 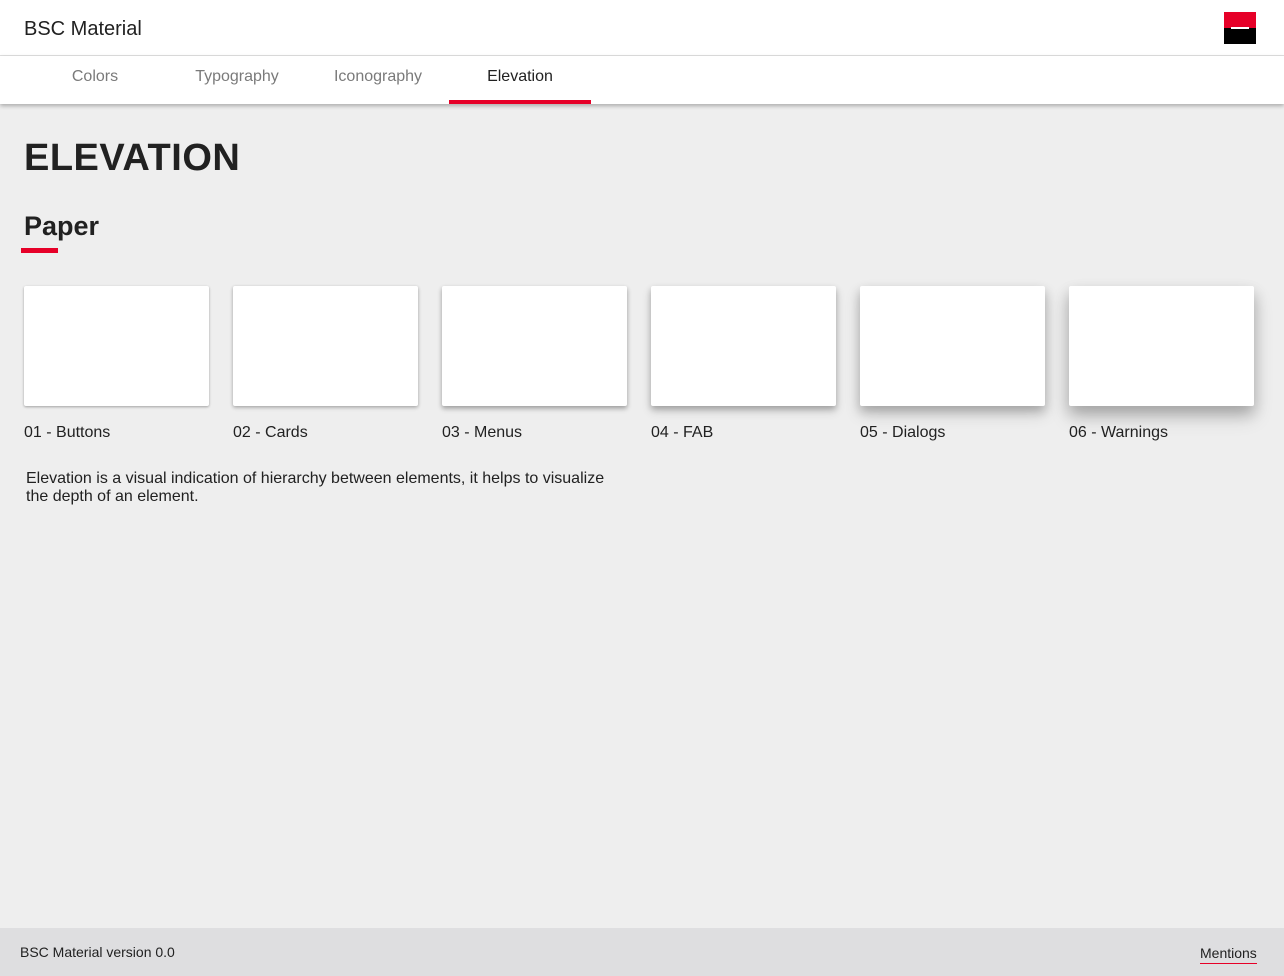 What do you see at coordinates (378, 80) in the screenshot?
I see `tab-iconography: Iconography` at bounding box center [378, 80].